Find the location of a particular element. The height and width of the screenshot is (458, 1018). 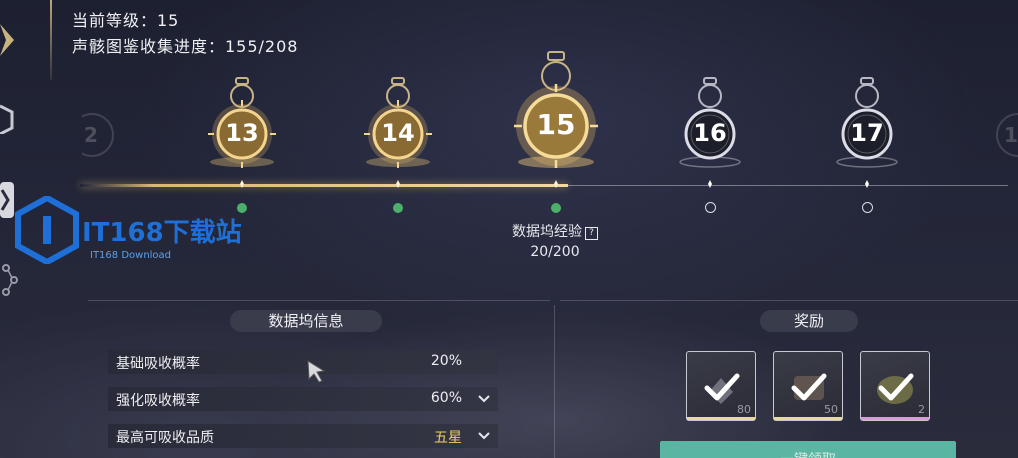

reward-count: 2 is located at coordinates (921, 409).